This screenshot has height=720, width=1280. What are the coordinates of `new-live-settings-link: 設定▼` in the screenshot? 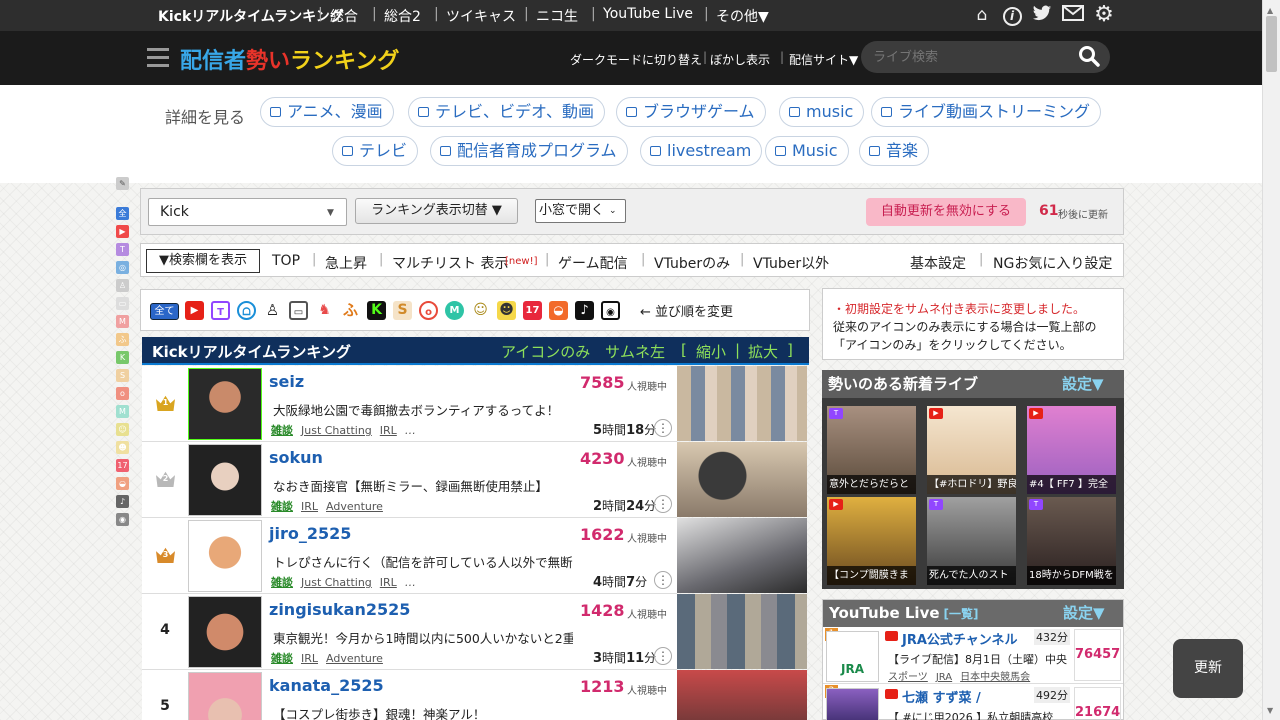 It's located at (1083, 384).